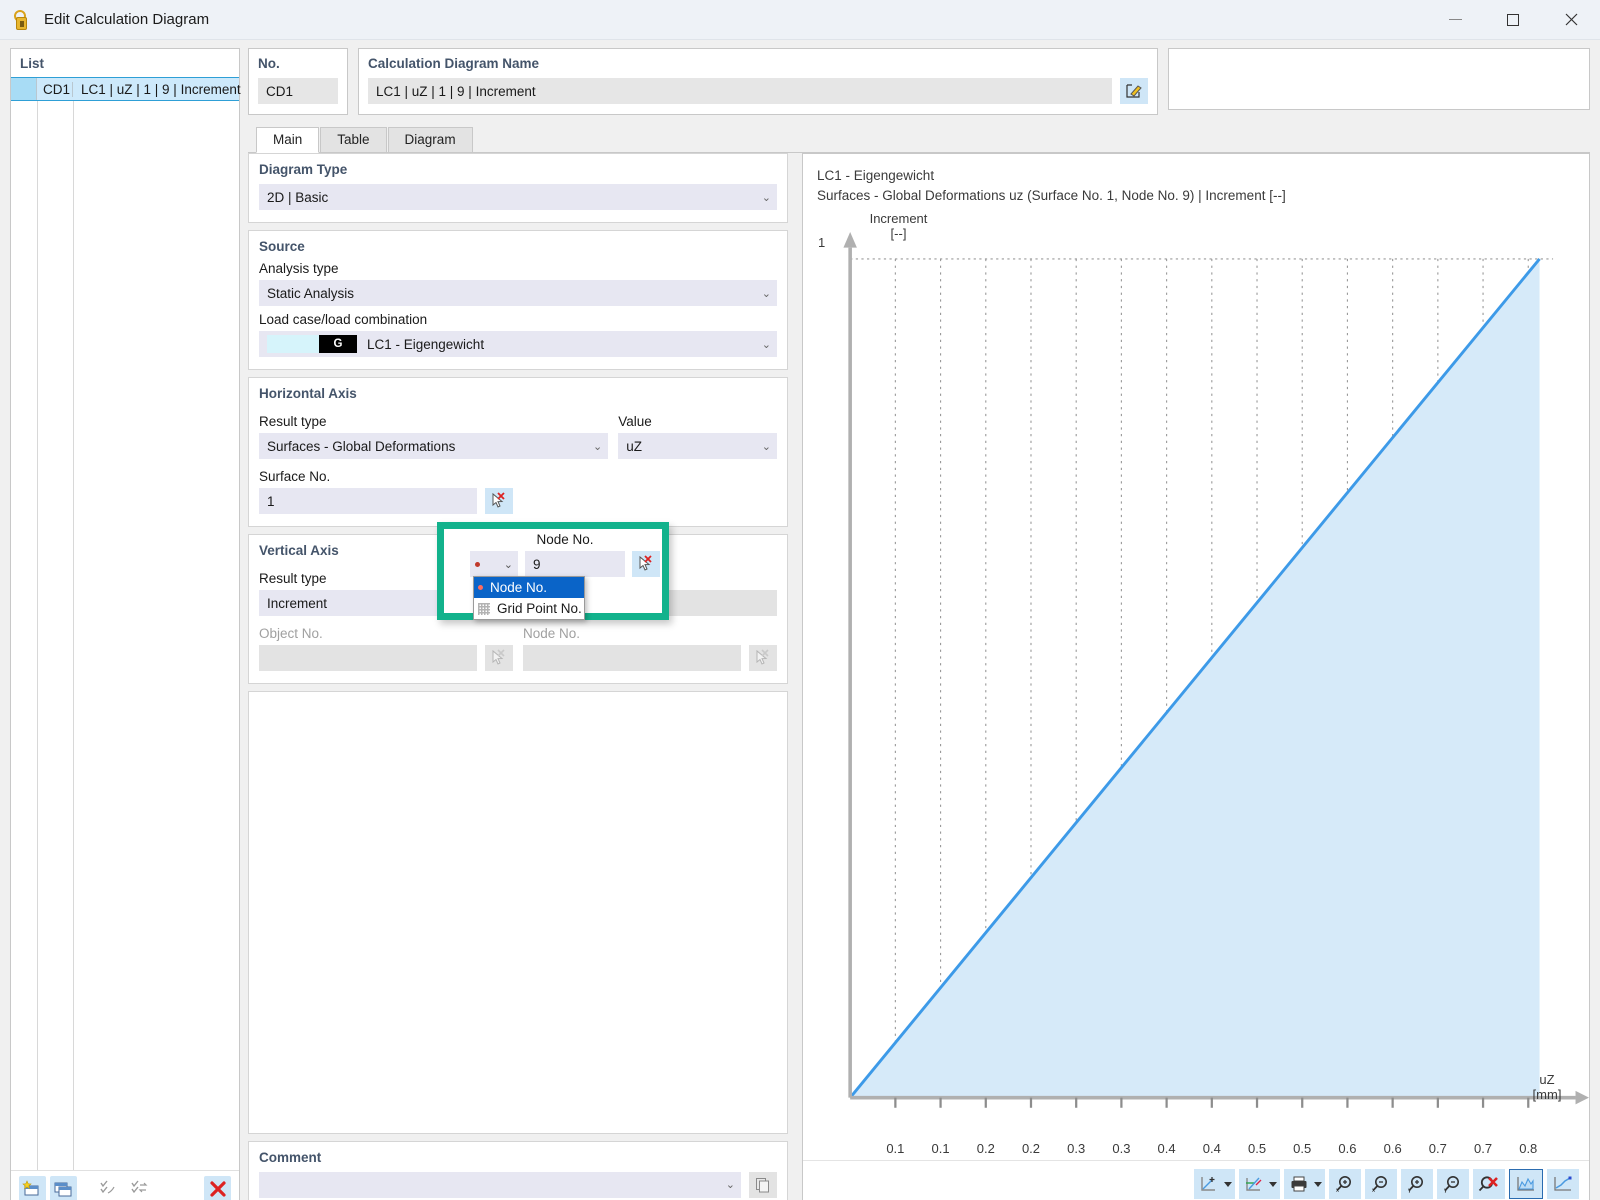  I want to click on new-diagram-icon, so click(32, 1188).